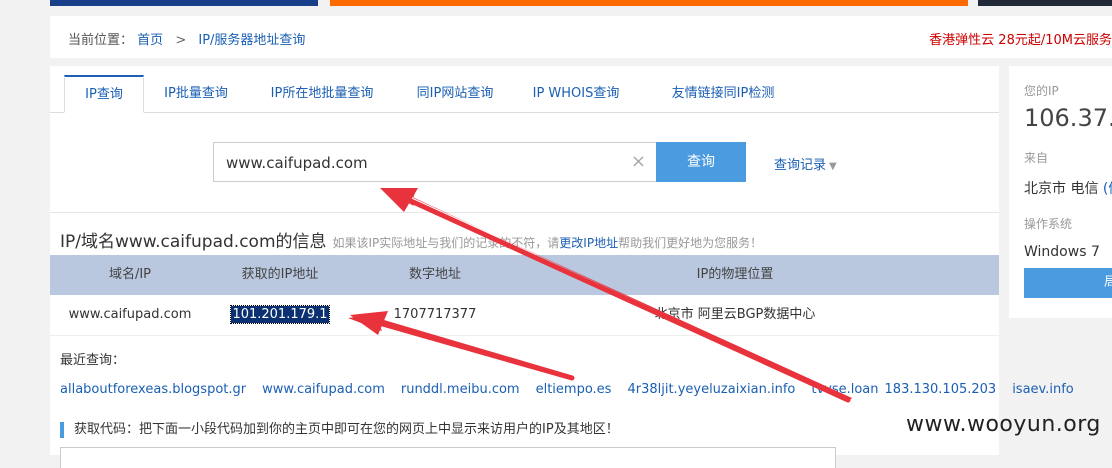 The height and width of the screenshot is (468, 1112). Describe the element at coordinates (107, 429) in the screenshot. I see `code-title-label: 获取代码：` at that location.